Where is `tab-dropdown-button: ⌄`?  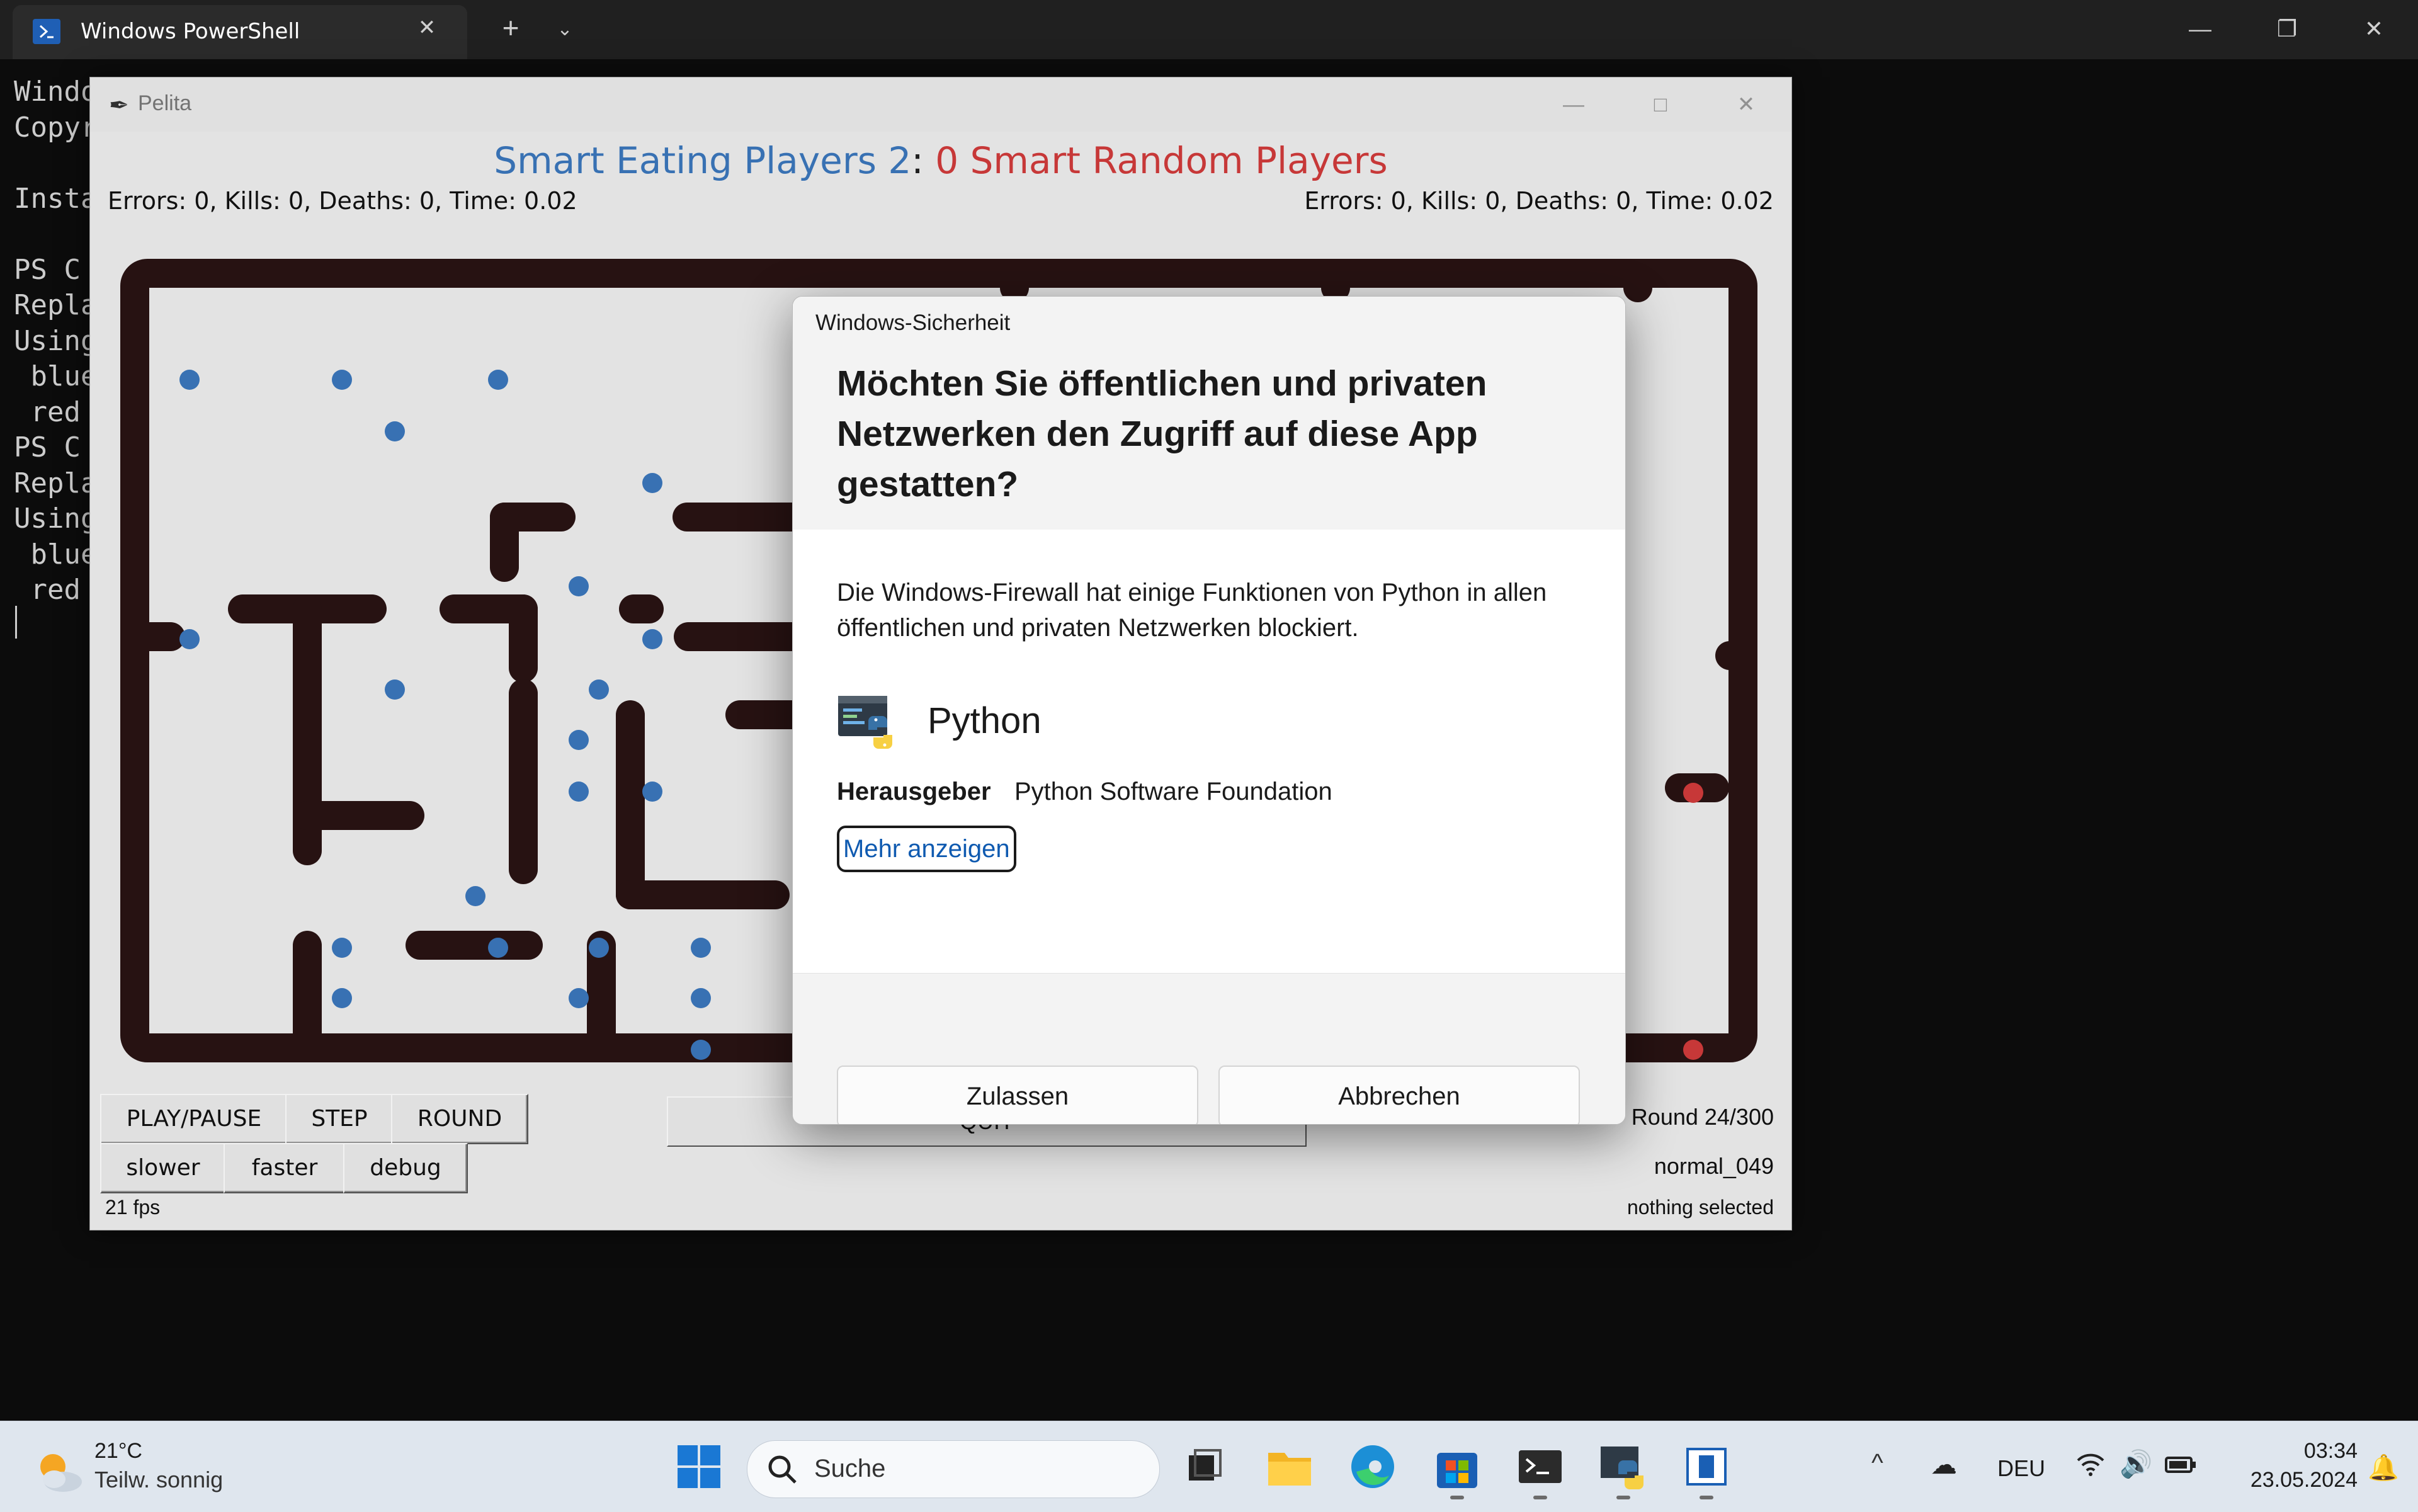 tab-dropdown-button: ⌄ is located at coordinates (565, 30).